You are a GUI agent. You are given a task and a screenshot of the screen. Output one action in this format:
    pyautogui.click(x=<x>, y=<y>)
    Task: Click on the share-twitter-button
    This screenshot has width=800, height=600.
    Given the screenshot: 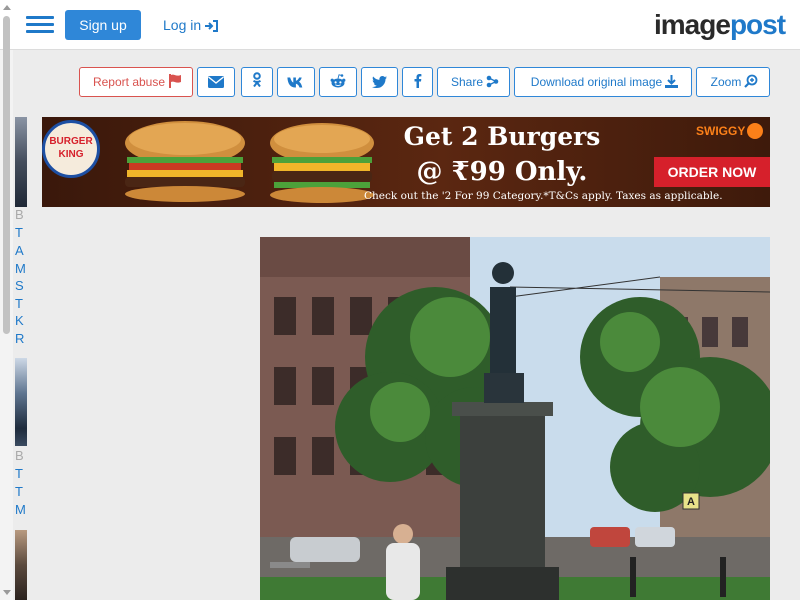 What is the action you would take?
    pyautogui.click(x=379, y=82)
    